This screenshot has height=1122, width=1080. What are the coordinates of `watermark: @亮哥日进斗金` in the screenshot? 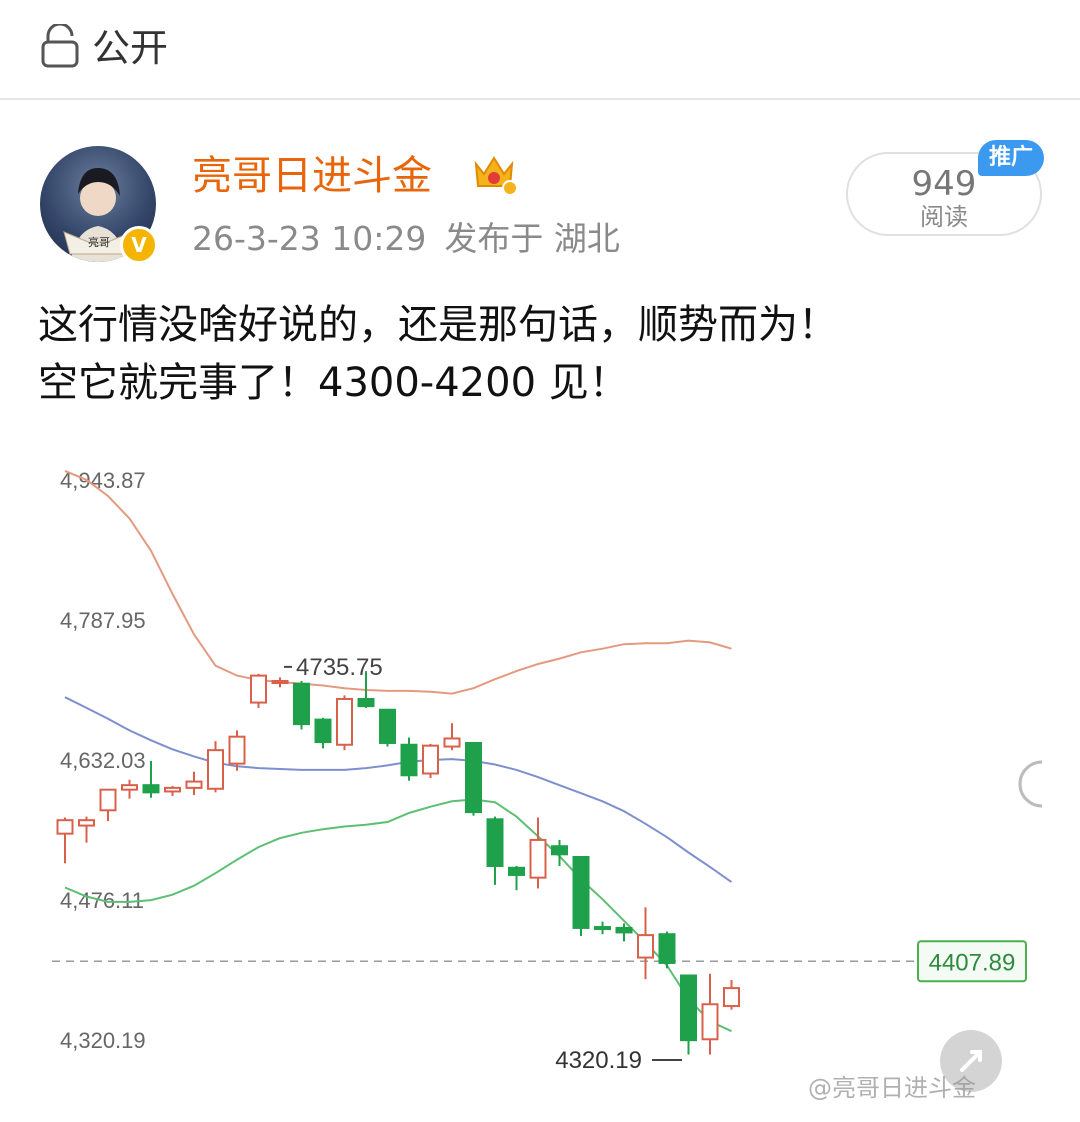 It's located at (892, 1088).